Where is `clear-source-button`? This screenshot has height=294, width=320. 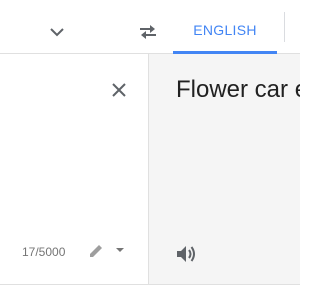
clear-source-button is located at coordinates (119, 90).